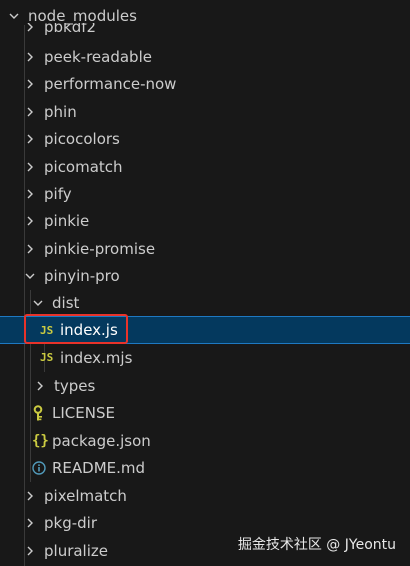  Describe the element at coordinates (205, 83) in the screenshot. I see `tree-item-performance-now: performance-now` at that location.